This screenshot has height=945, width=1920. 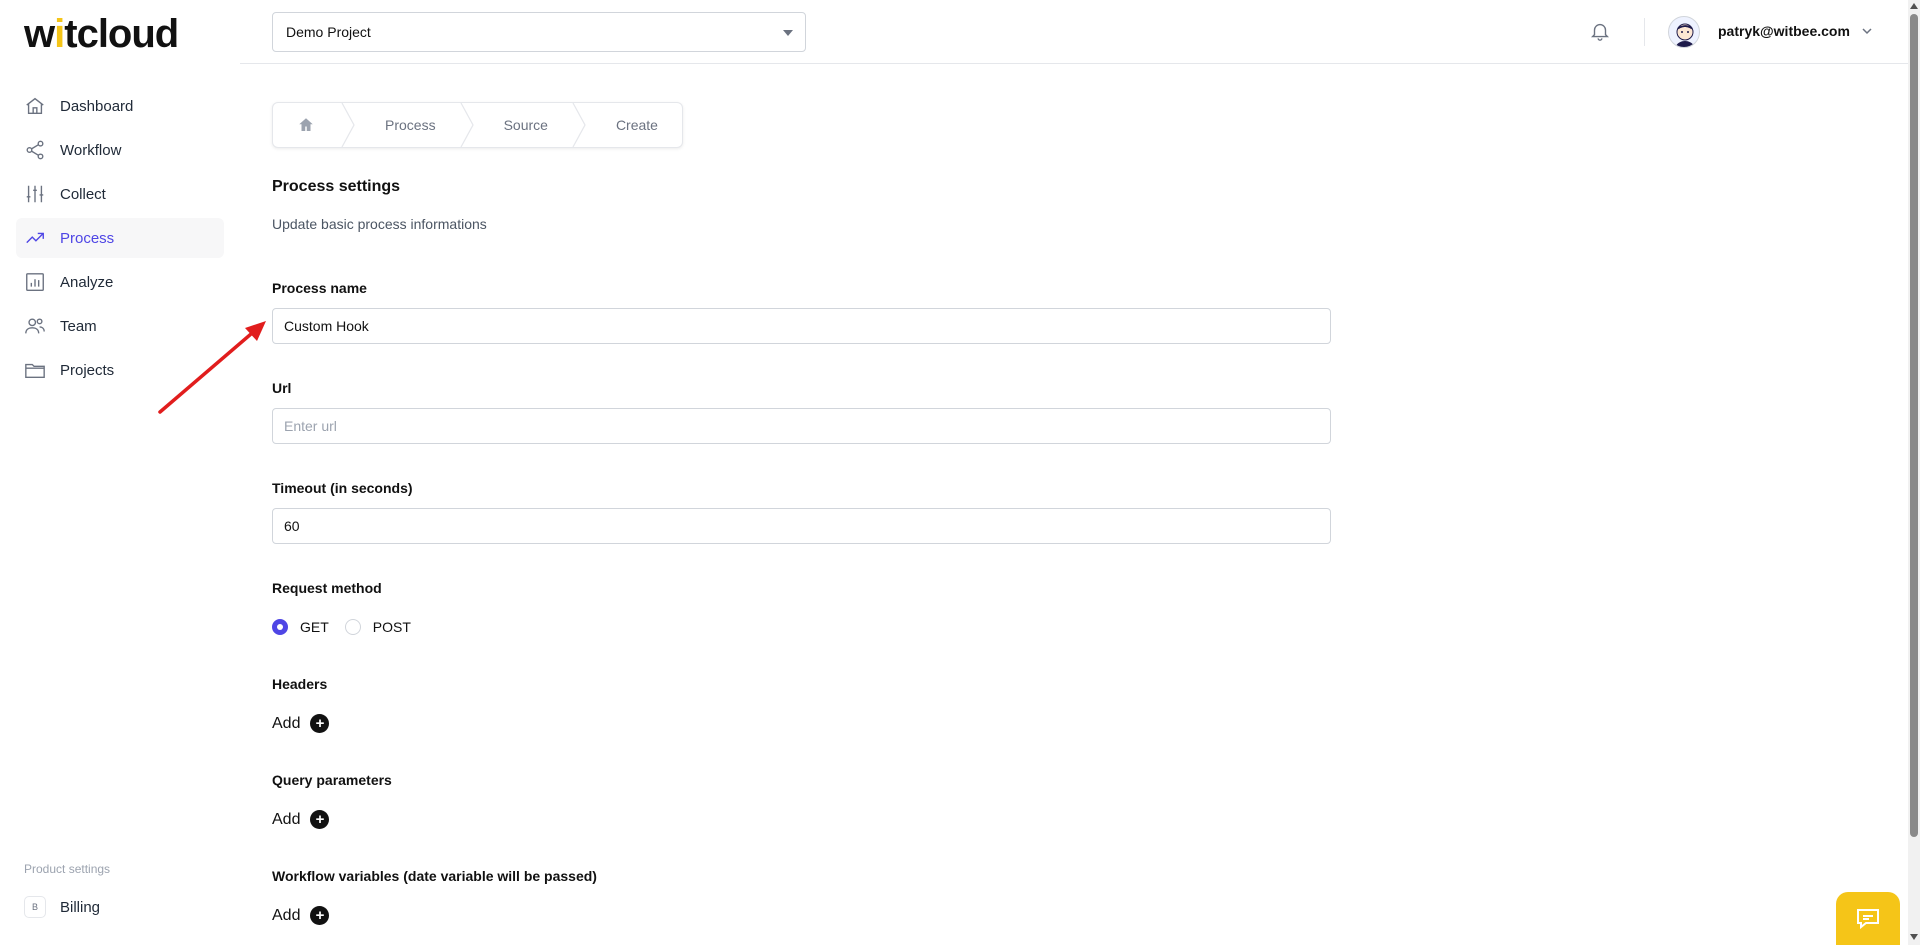 I want to click on sidebar-item-billing: B Billing, so click(x=62, y=907).